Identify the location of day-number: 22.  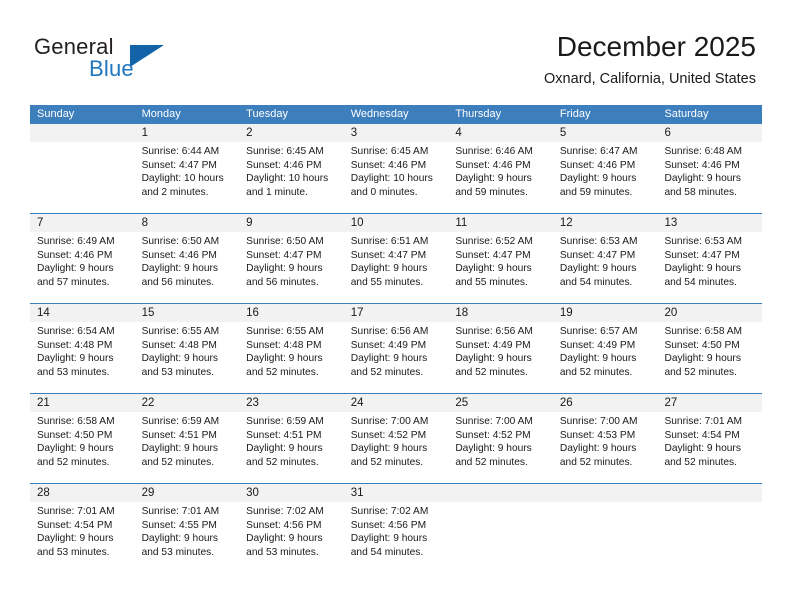
(187, 403).